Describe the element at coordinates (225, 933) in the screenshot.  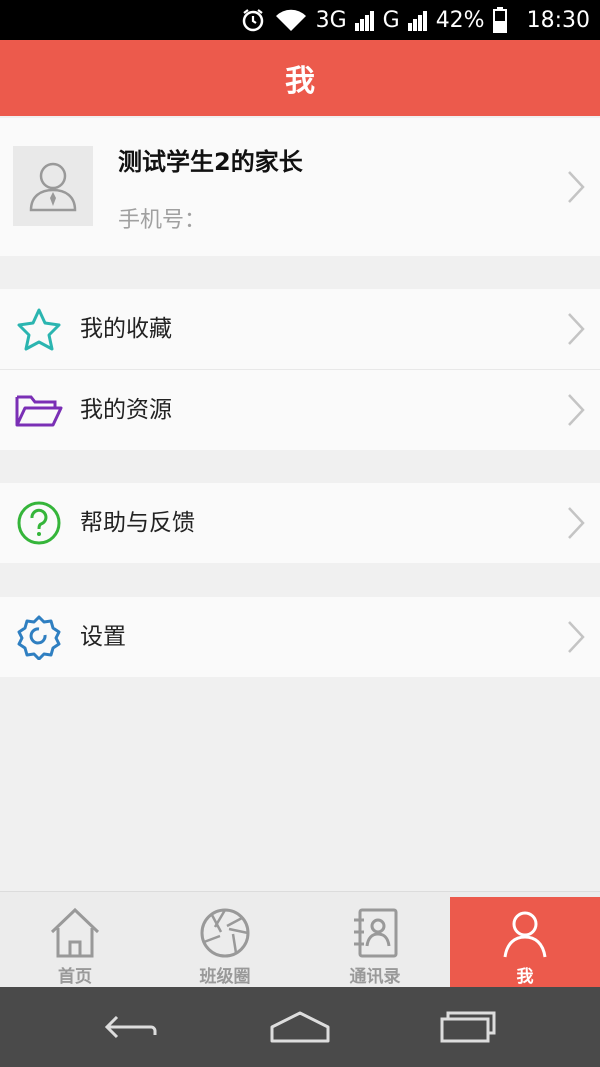
I see `aperture-icon` at that location.